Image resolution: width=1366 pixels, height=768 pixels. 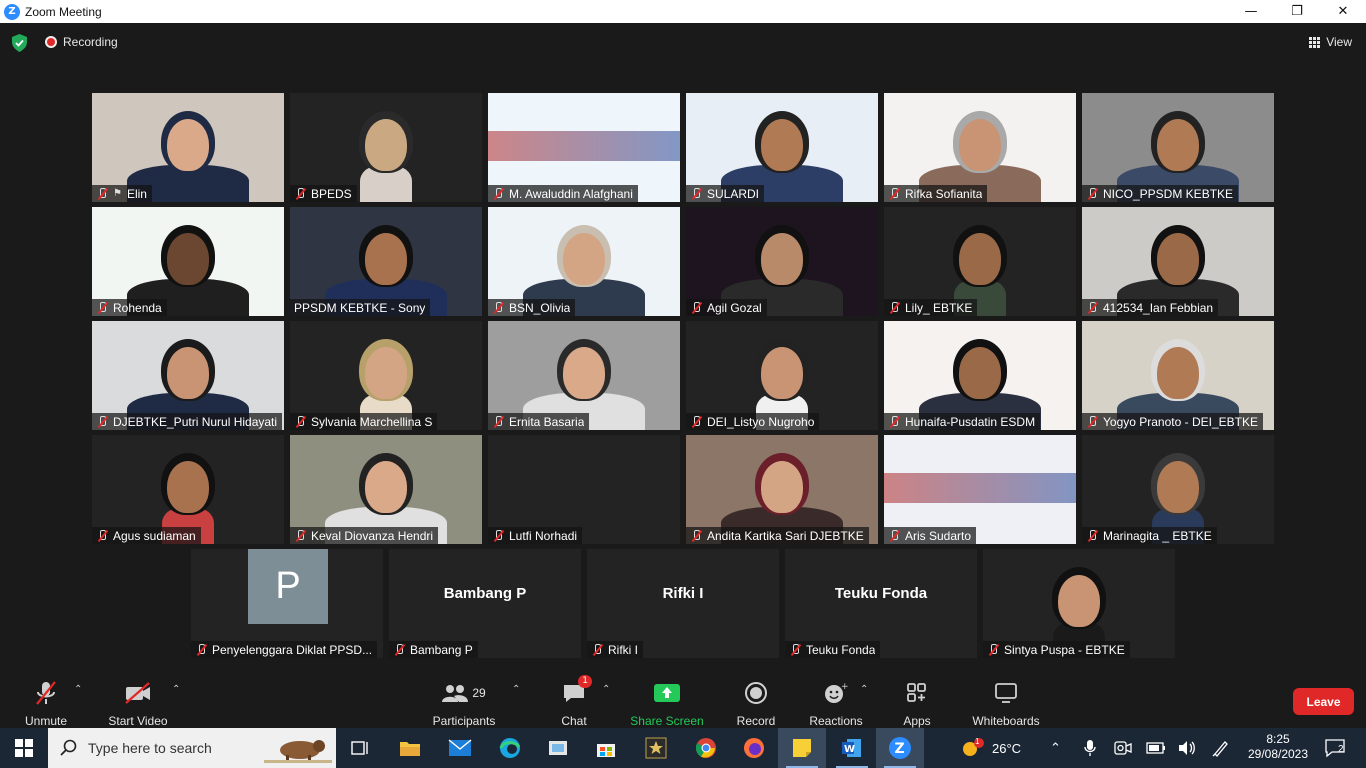 I want to click on whiteboards-button: Whiteboards, so click(x=1006, y=699).